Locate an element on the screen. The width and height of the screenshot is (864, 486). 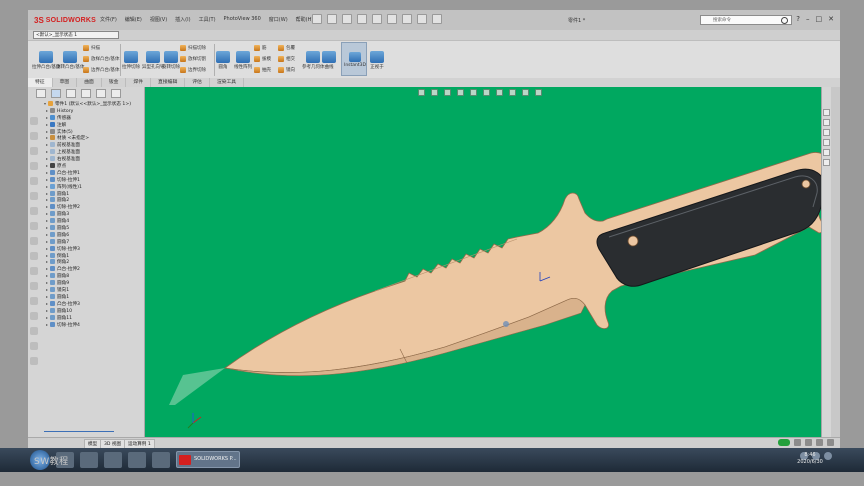
tree-node: ▸ 切除-拉伸2 is located at coordinates (86, 207).